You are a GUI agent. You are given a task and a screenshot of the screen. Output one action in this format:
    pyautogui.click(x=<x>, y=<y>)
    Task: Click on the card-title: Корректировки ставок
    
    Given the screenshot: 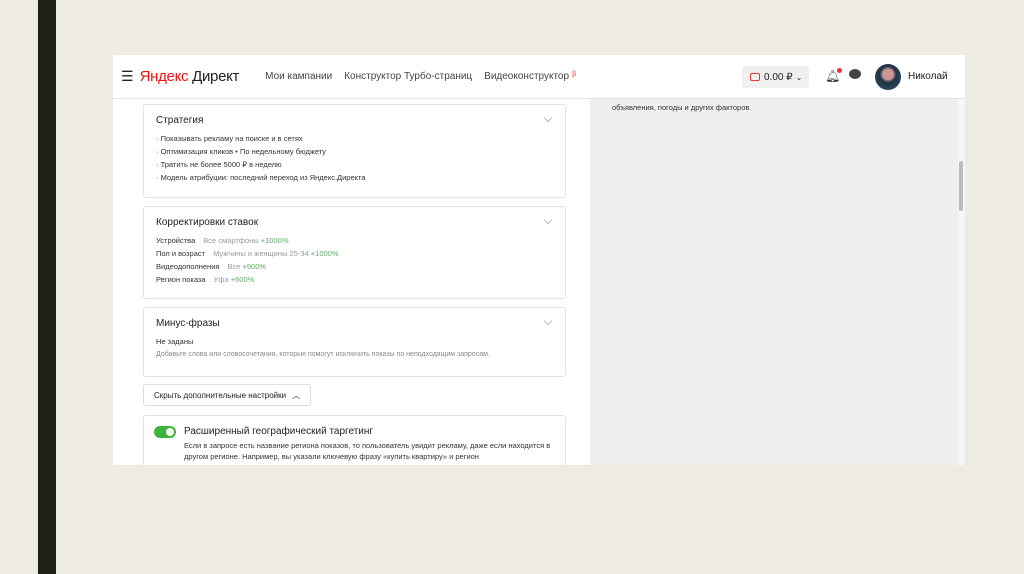 What is the action you would take?
    pyautogui.click(x=207, y=222)
    